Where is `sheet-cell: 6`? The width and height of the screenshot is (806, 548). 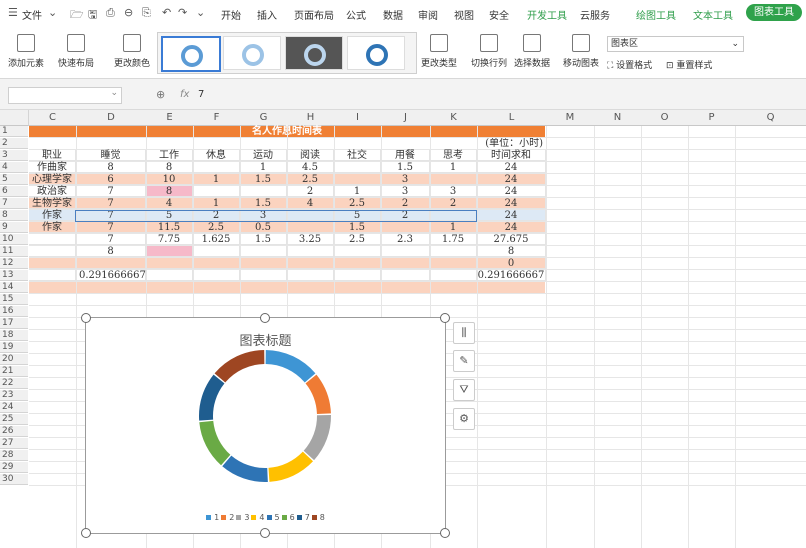 sheet-cell: 6 is located at coordinates (111, 179).